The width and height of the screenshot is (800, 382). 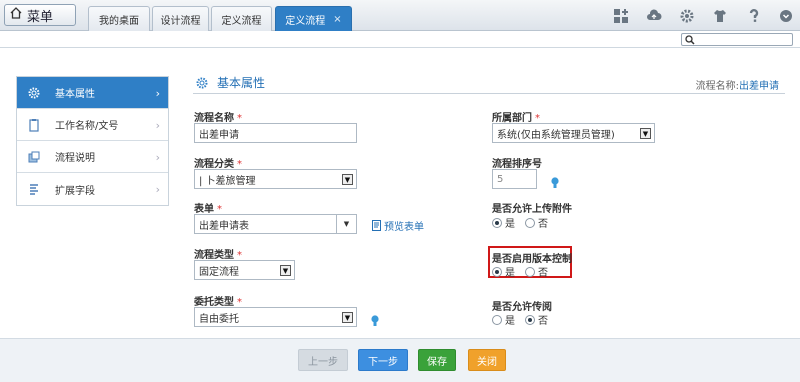 I want to click on save-button: 保存, so click(x=437, y=360).